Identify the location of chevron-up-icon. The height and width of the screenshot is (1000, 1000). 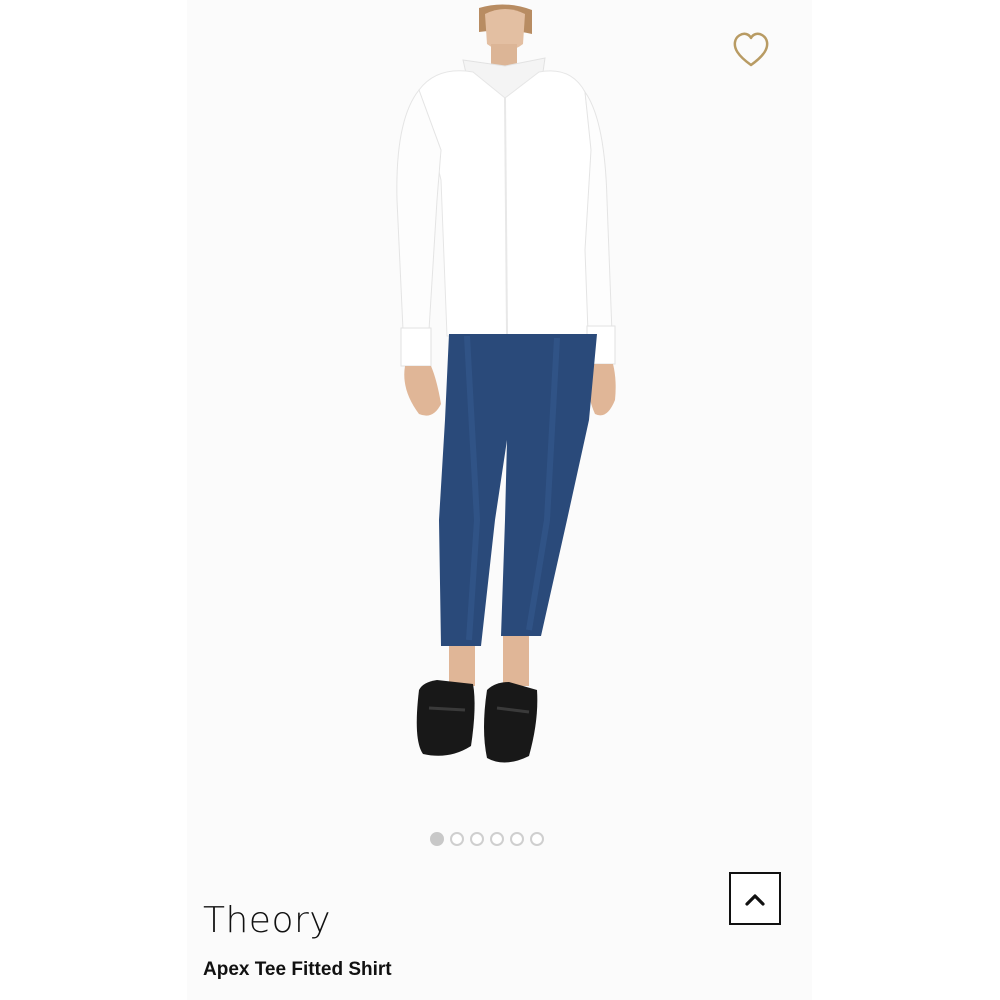
(755, 899).